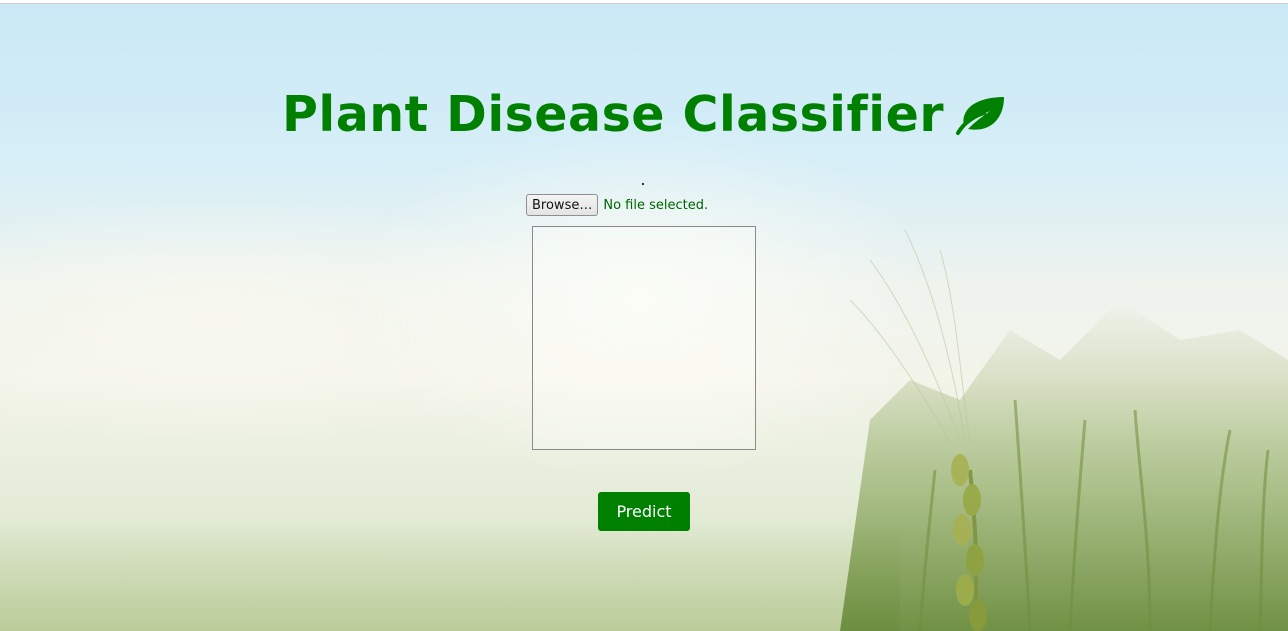 The height and width of the screenshot is (631, 1288). What do you see at coordinates (613, 114) in the screenshot?
I see `page-title-text: Plant Disease Classifier` at bounding box center [613, 114].